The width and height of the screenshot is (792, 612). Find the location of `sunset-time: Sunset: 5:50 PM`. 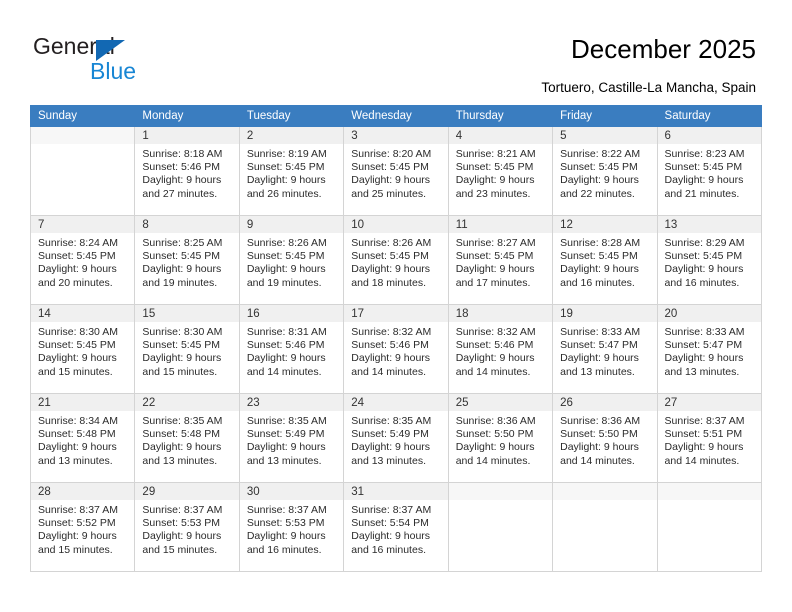

sunset-time: Sunset: 5:50 PM is located at coordinates (494, 434).